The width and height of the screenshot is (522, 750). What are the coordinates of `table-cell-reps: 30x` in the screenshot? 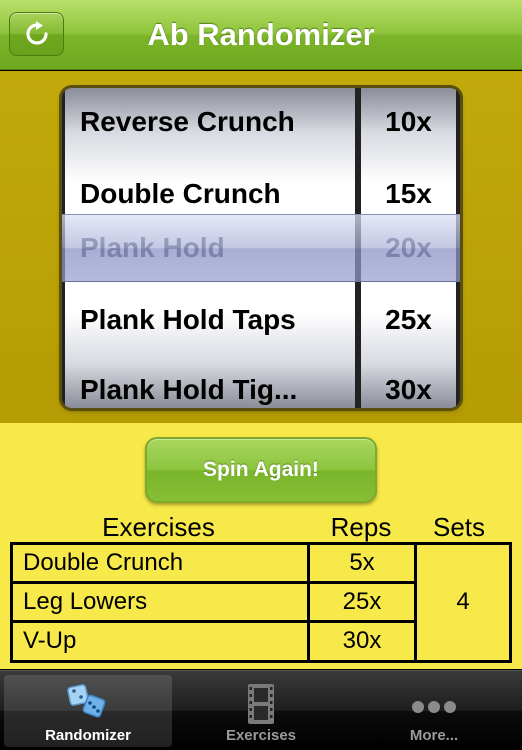 It's located at (362, 640).